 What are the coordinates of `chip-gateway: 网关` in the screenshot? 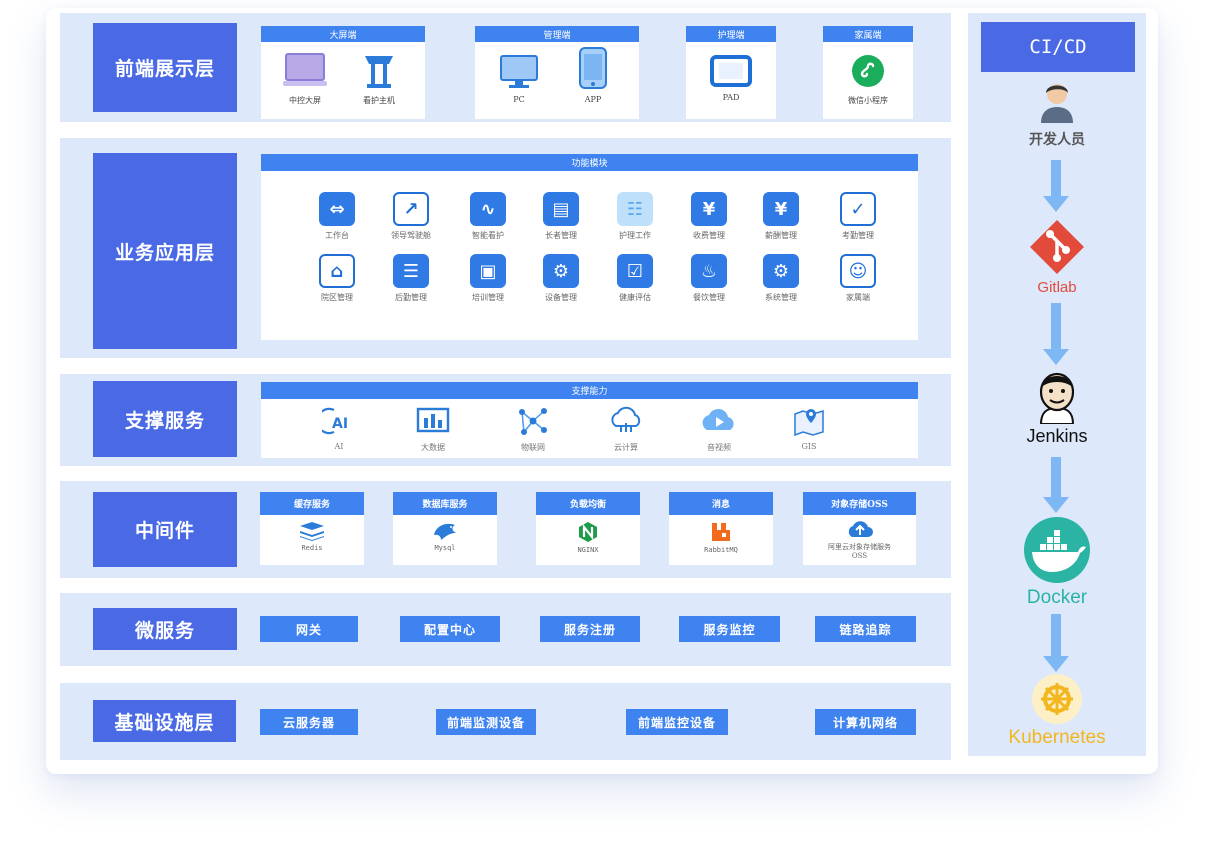 It's located at (309, 629).